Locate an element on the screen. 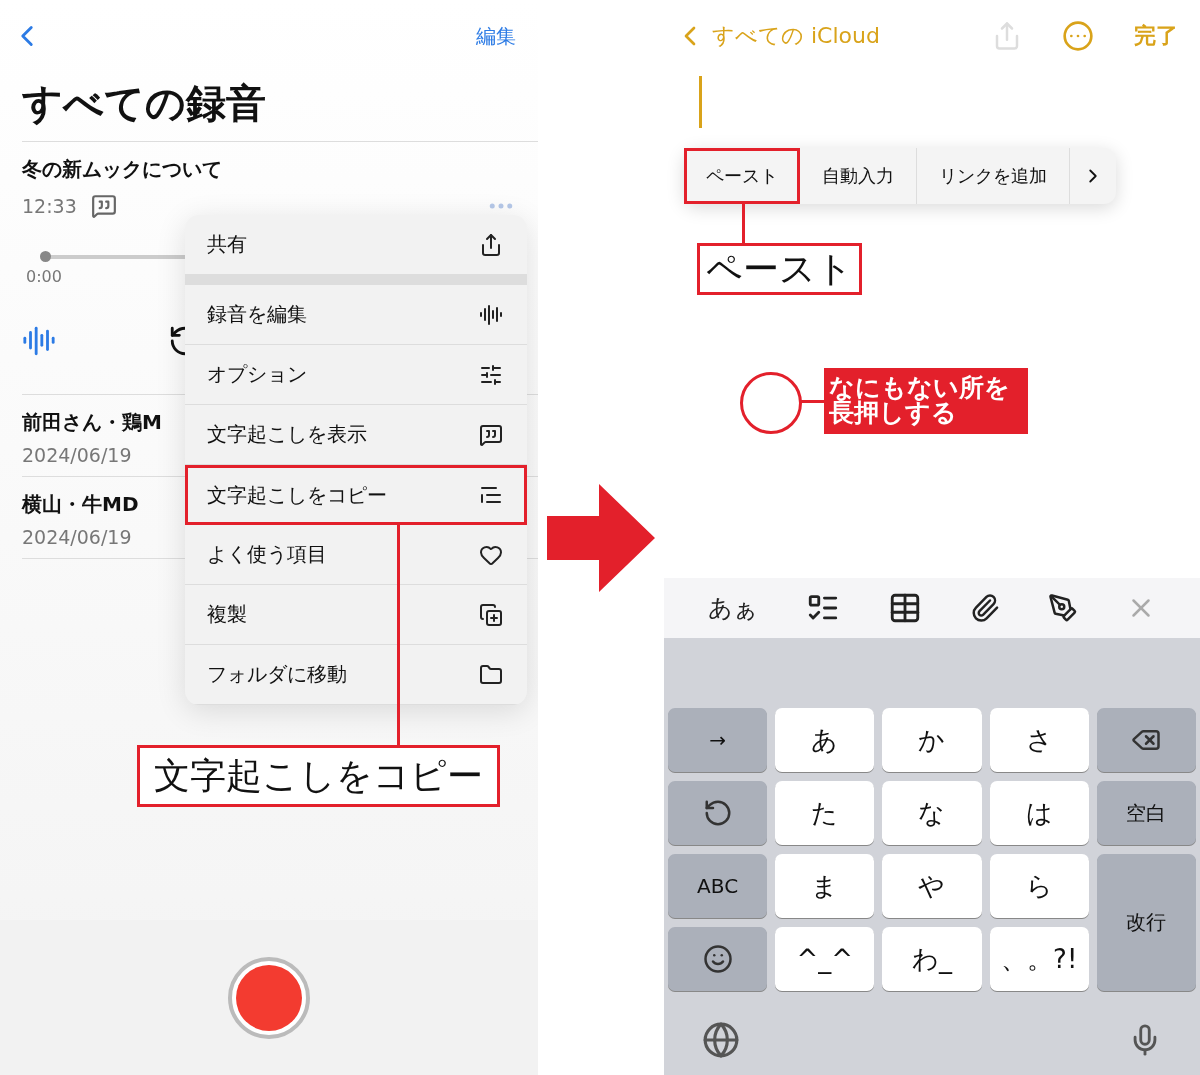 Image resolution: width=1200 pixels, height=1075 pixels. keyboard-key: 改行 is located at coordinates (1146, 922).